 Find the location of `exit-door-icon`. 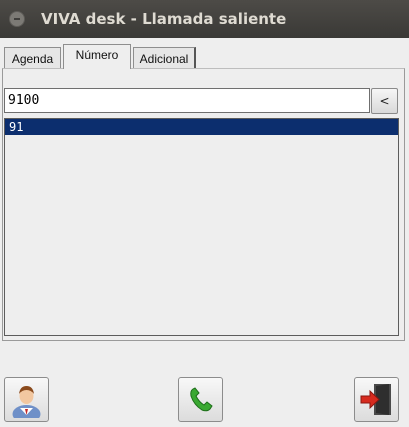

exit-door-icon is located at coordinates (375, 399).